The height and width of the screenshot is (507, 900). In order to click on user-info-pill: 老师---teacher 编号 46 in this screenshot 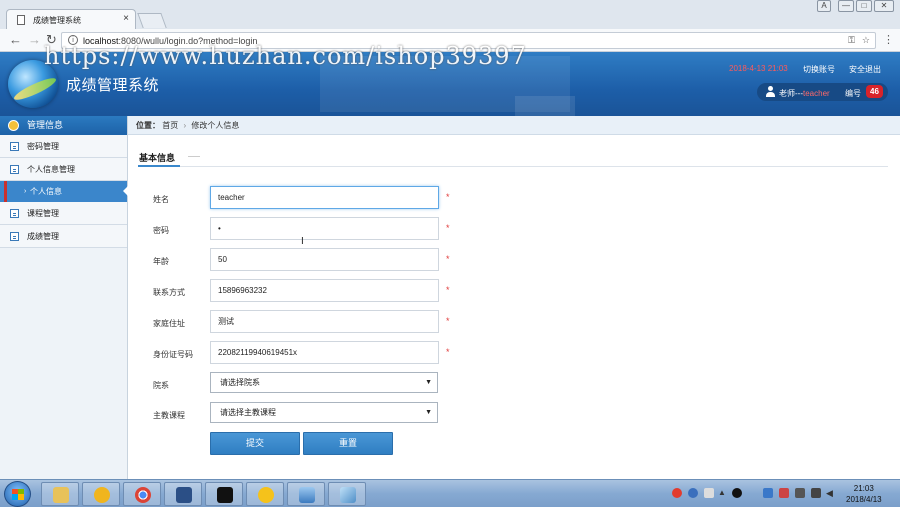, I will do `click(822, 92)`.